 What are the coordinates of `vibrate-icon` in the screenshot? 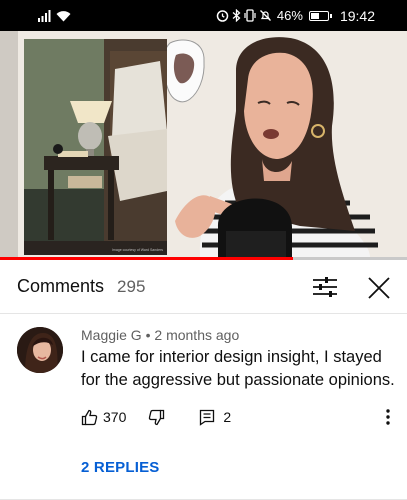 It's located at (250, 16).